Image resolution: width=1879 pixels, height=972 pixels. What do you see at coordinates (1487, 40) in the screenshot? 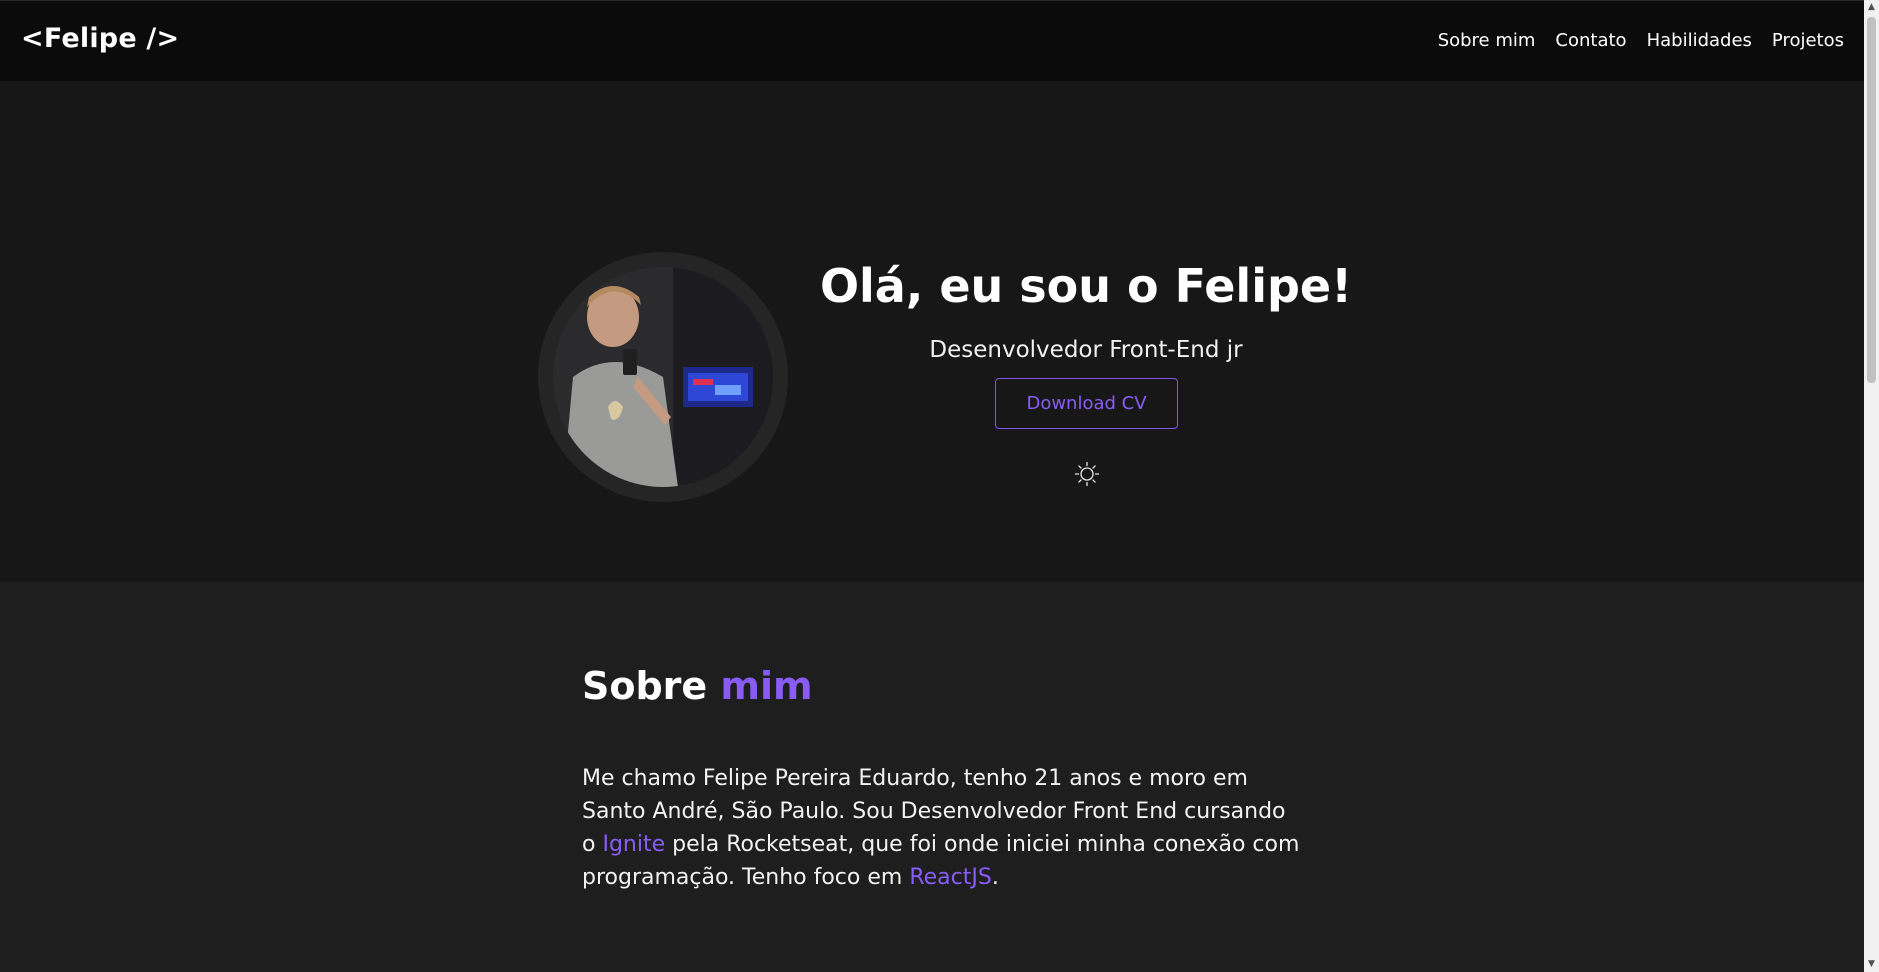
I see `nav-link-sobre-mim: Sobre mim` at bounding box center [1487, 40].